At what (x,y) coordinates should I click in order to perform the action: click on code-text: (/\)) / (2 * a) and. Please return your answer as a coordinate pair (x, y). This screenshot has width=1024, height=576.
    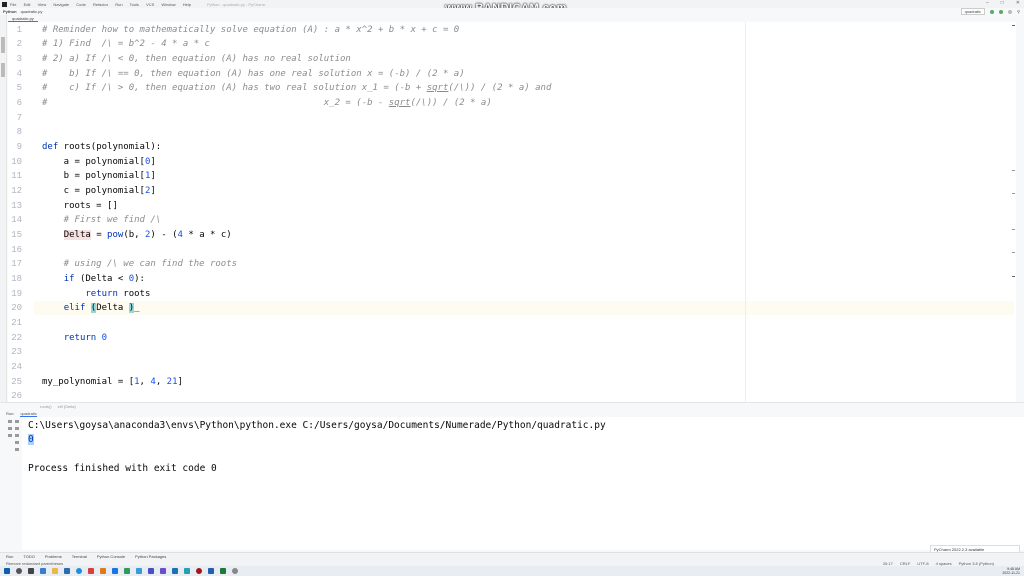
    Looking at the image, I should click on (500, 88).